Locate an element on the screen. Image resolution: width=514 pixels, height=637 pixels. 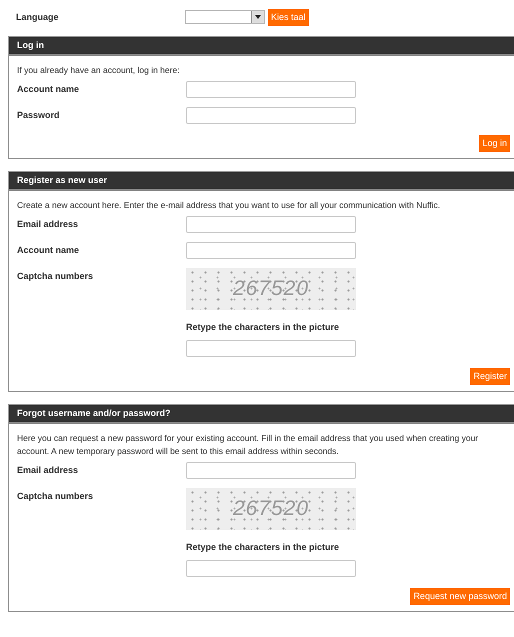
intro-text: Create a new account here. Enter the e-mail address that you want to use for all your communication with Nuffic. is located at coordinates (229, 205).